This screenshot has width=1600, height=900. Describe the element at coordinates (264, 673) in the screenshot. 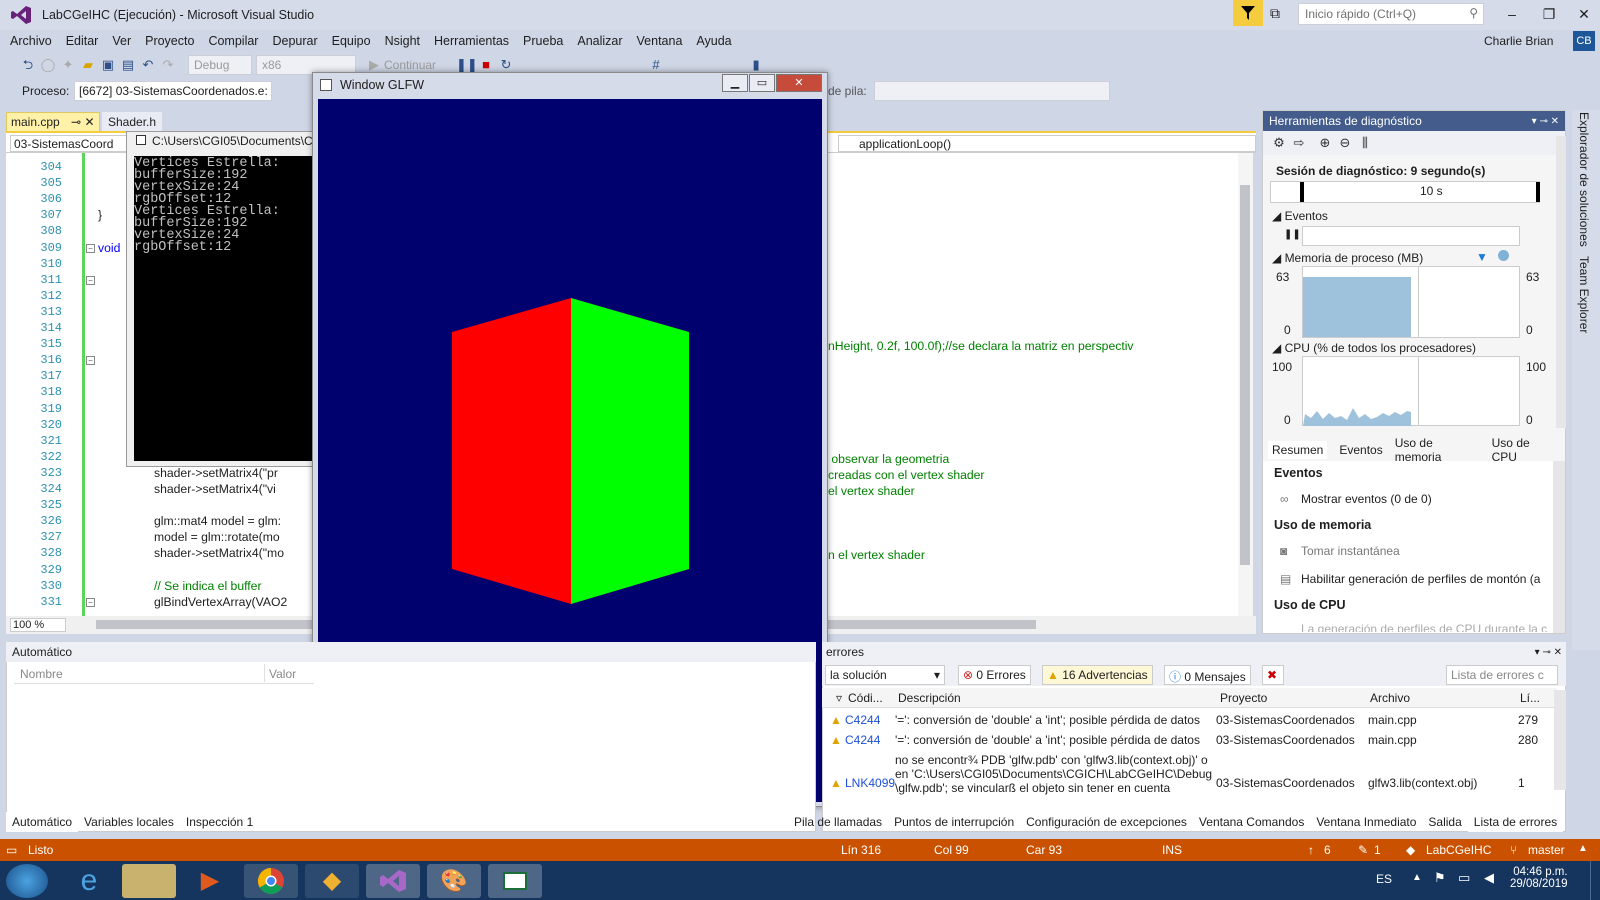

I see `autos-col-divider` at that location.